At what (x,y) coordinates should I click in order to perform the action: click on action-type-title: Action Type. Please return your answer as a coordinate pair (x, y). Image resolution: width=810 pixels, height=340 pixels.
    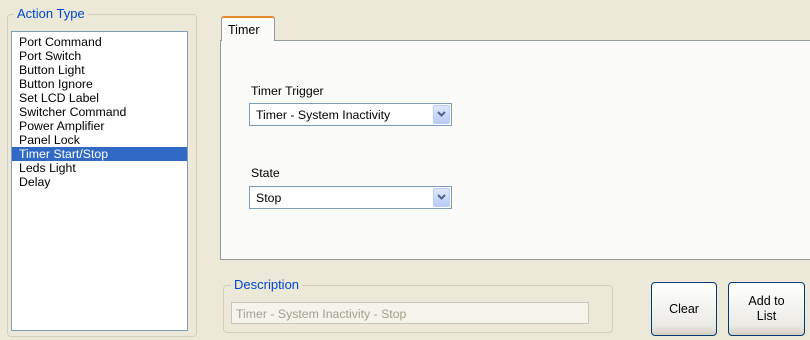
    Looking at the image, I should click on (51, 14).